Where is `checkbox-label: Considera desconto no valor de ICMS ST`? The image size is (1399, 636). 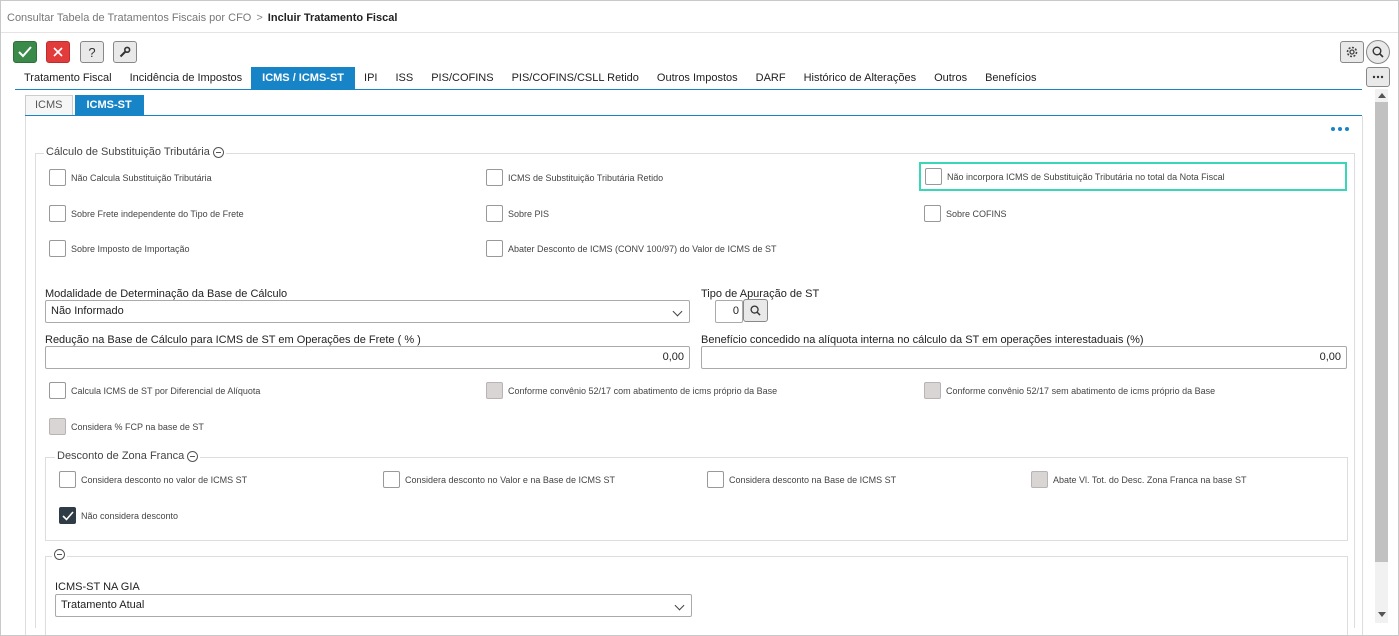 checkbox-label: Considera desconto no valor de ICMS ST is located at coordinates (164, 479).